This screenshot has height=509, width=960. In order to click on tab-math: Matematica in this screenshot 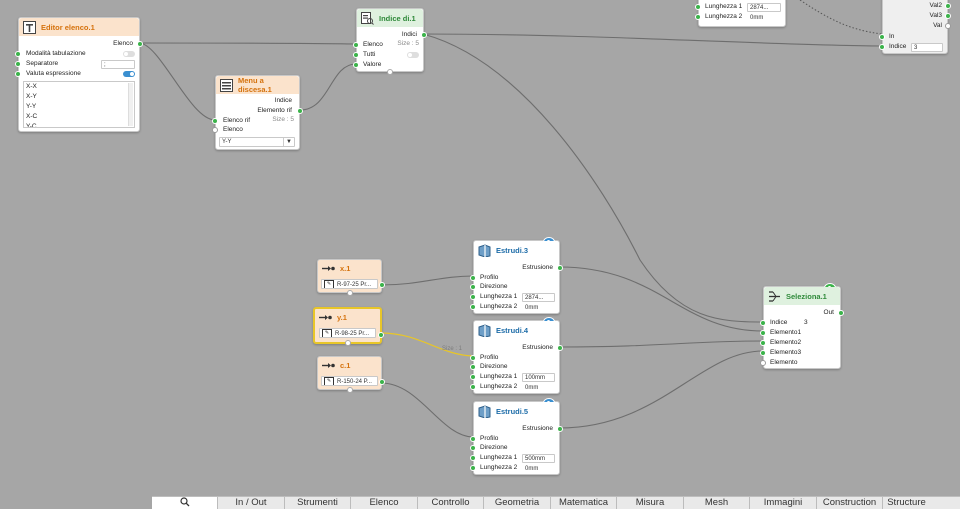, I will do `click(584, 503)`.